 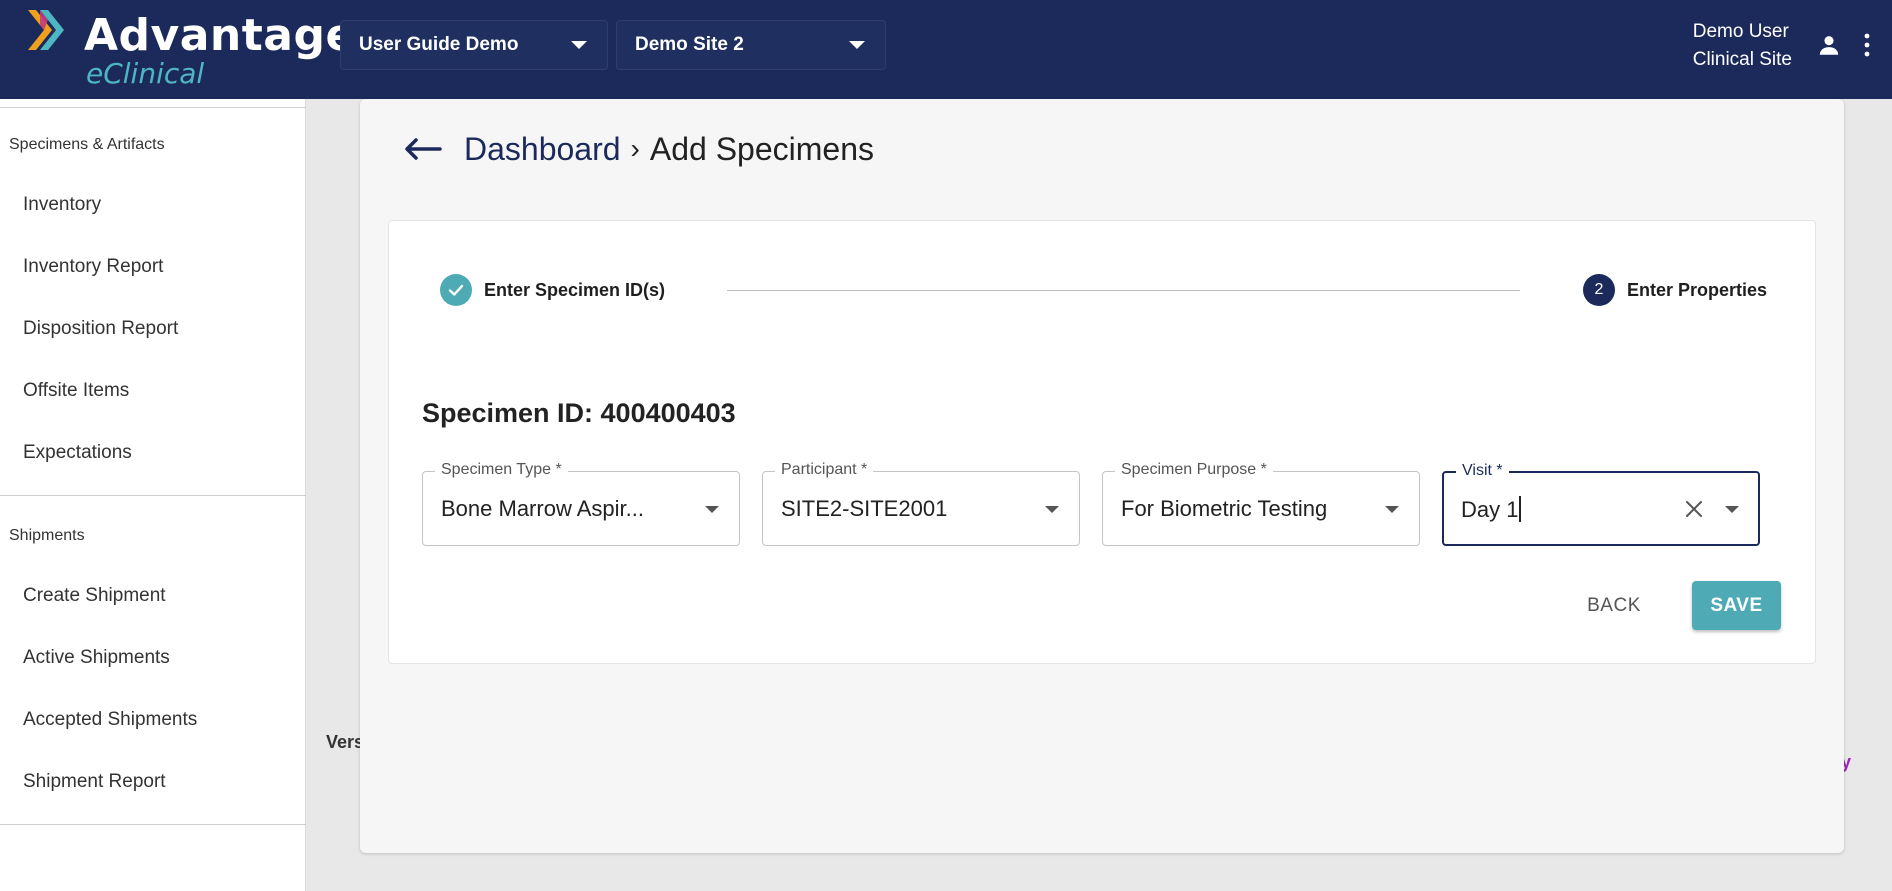 What do you see at coordinates (579, 413) in the screenshot?
I see `specimen-id-heading: Specimen ID: 400400403` at bounding box center [579, 413].